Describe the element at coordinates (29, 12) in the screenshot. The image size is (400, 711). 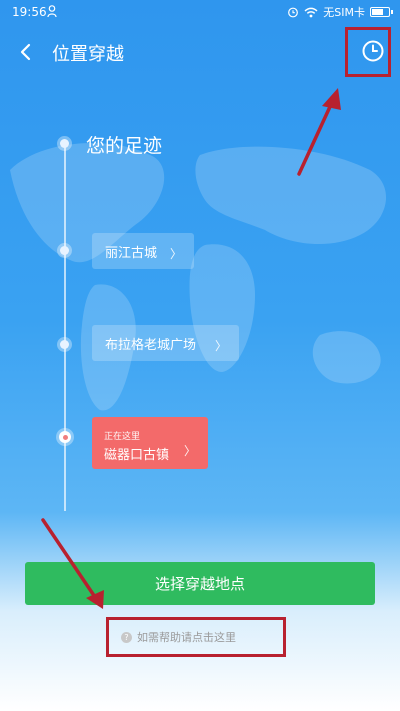
I see `status-time: 19:56` at that location.